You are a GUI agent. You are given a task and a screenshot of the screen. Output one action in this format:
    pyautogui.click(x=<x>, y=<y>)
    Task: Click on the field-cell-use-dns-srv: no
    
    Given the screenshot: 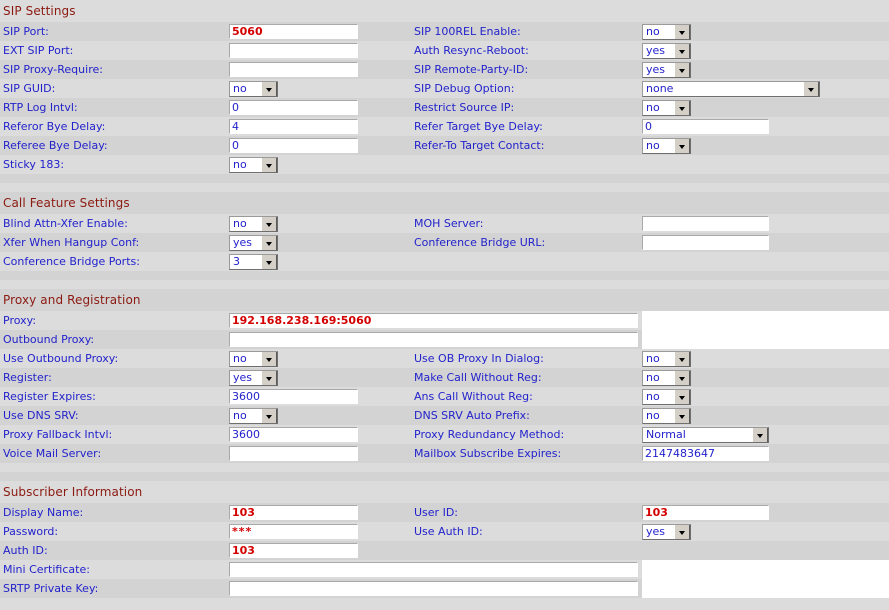 What is the action you would take?
    pyautogui.click(x=317, y=415)
    